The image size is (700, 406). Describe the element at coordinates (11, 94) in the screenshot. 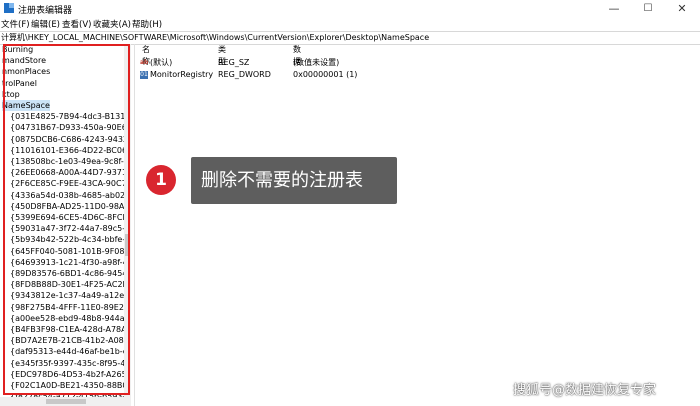

I see `tree-key-item: ktop` at that location.